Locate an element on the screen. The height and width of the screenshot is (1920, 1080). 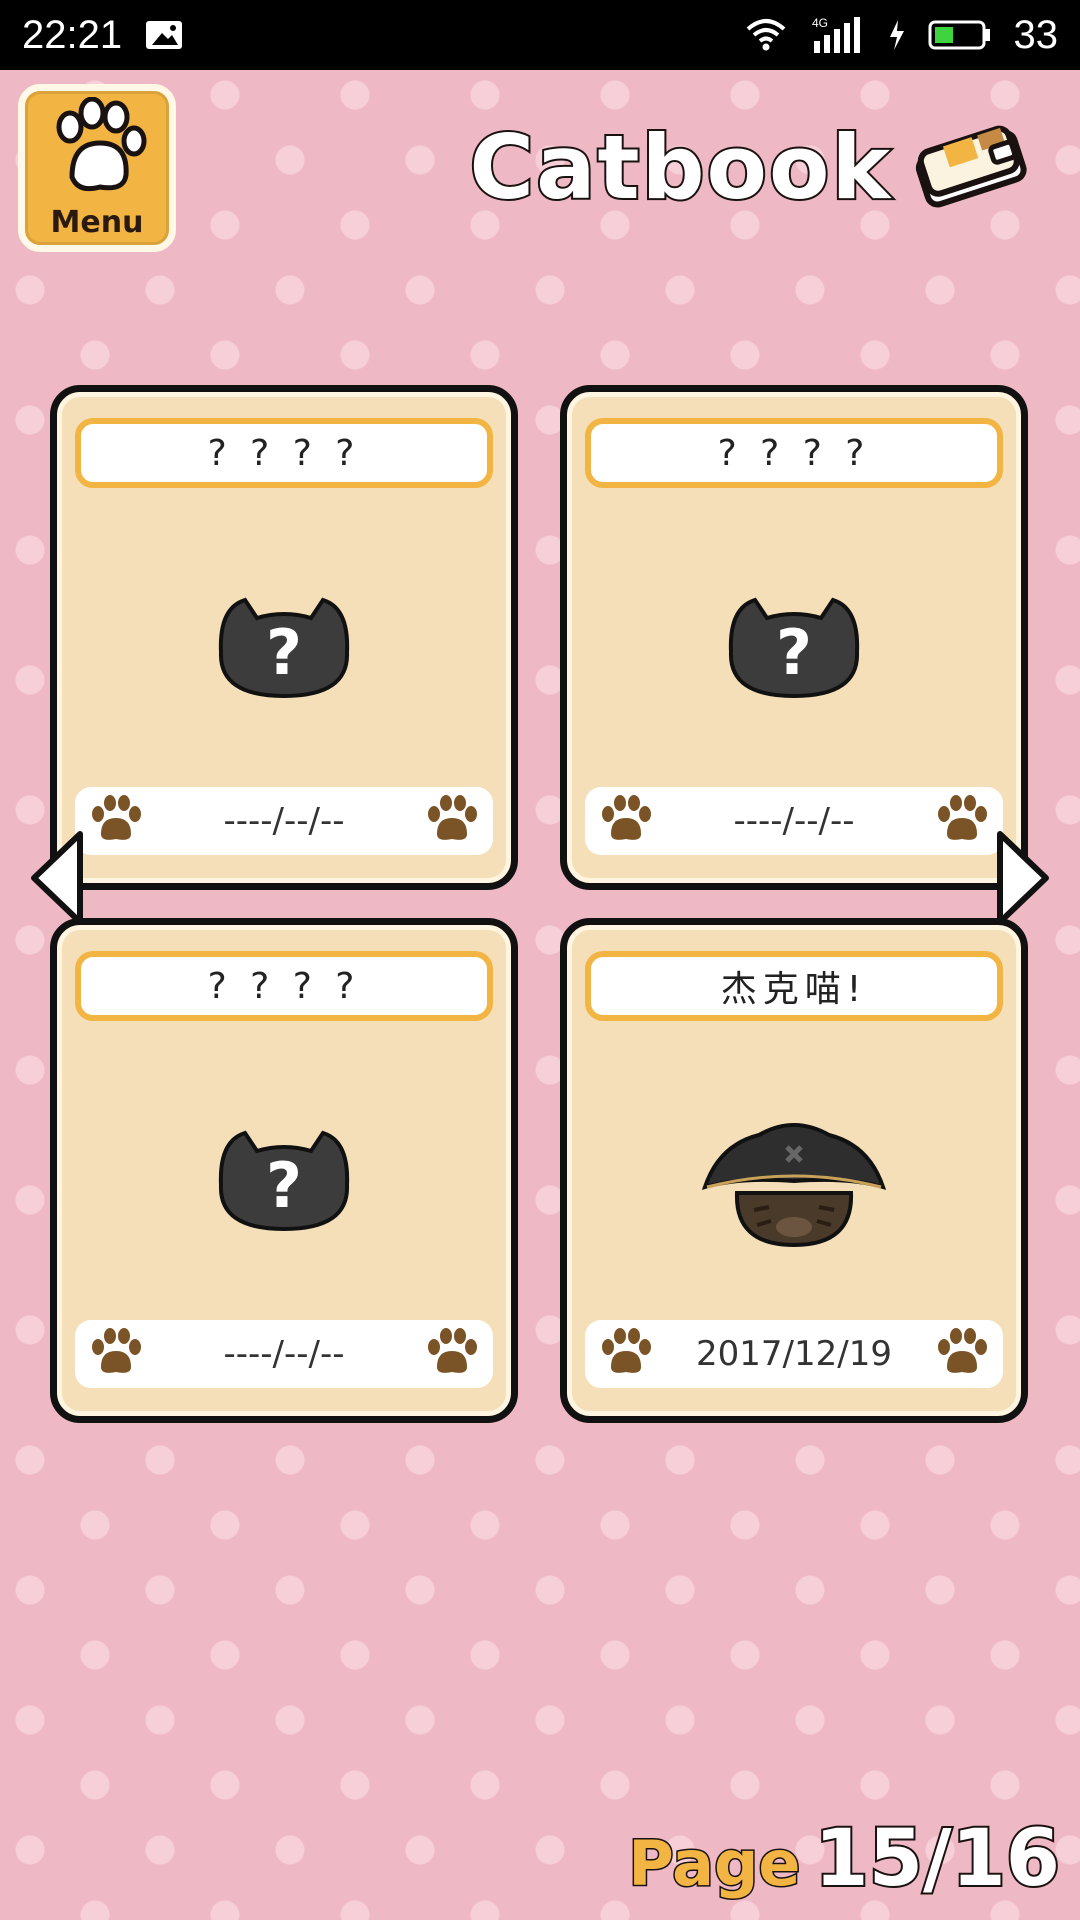
page-label: Page is located at coordinates (714, 1864).